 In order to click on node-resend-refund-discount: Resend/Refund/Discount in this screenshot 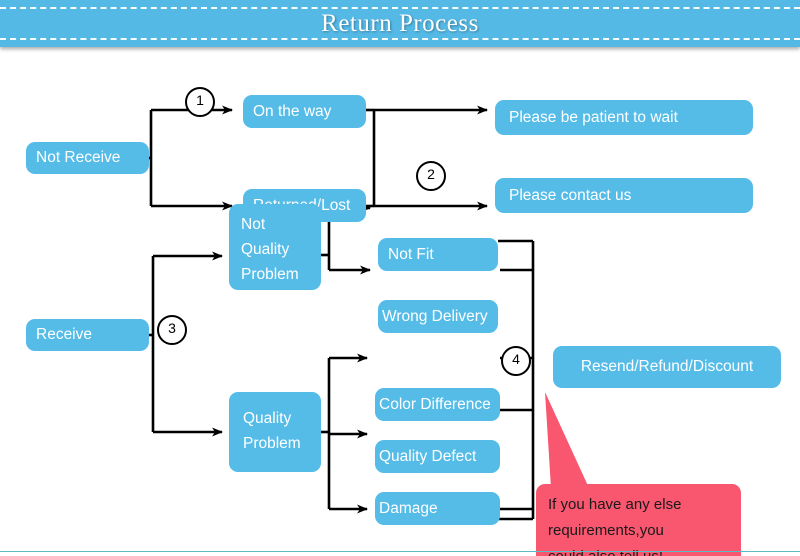, I will do `click(667, 367)`.